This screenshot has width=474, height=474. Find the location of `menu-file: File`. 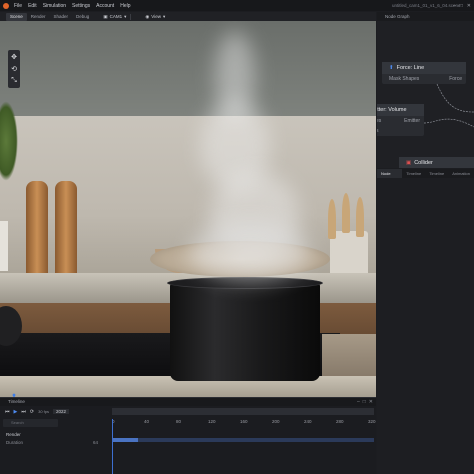

menu-file: File is located at coordinates (18, 6).